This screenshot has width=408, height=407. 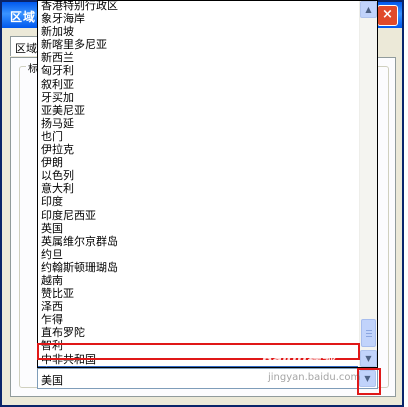 What do you see at coordinates (198, 31) in the screenshot?
I see `list-item: 新加坡` at bounding box center [198, 31].